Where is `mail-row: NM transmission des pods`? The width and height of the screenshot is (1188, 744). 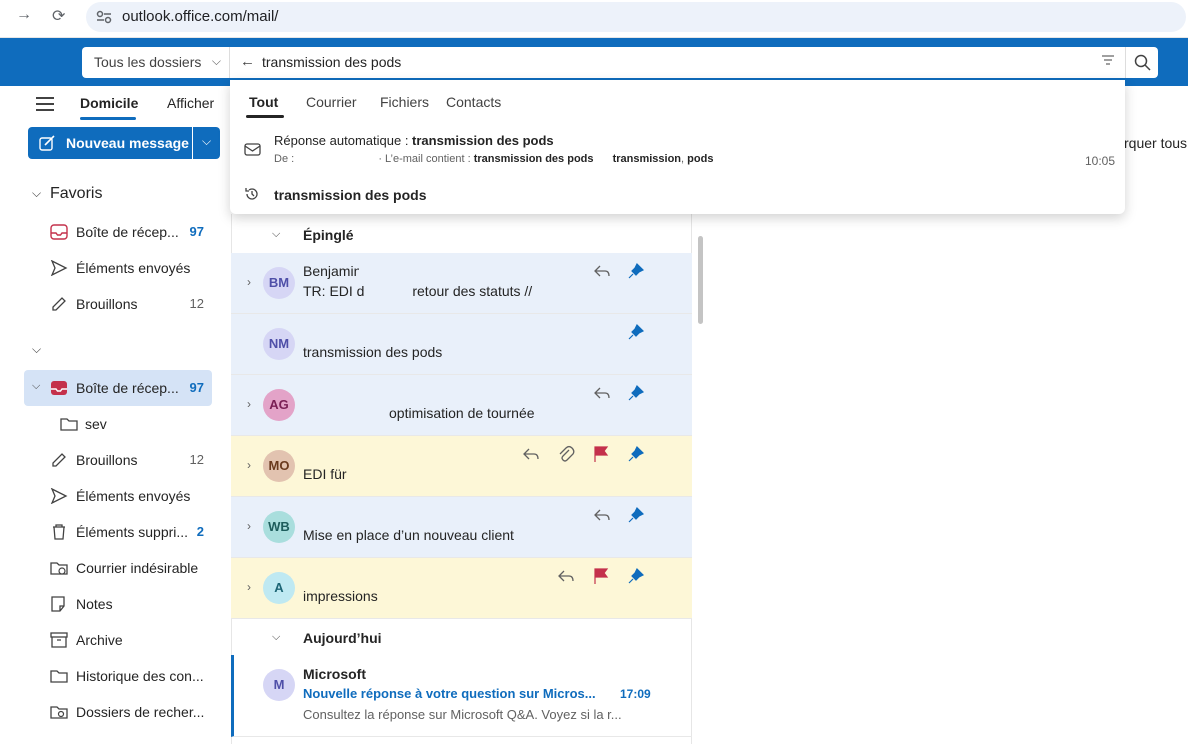
mail-row: NM transmission des pods is located at coordinates (461, 344).